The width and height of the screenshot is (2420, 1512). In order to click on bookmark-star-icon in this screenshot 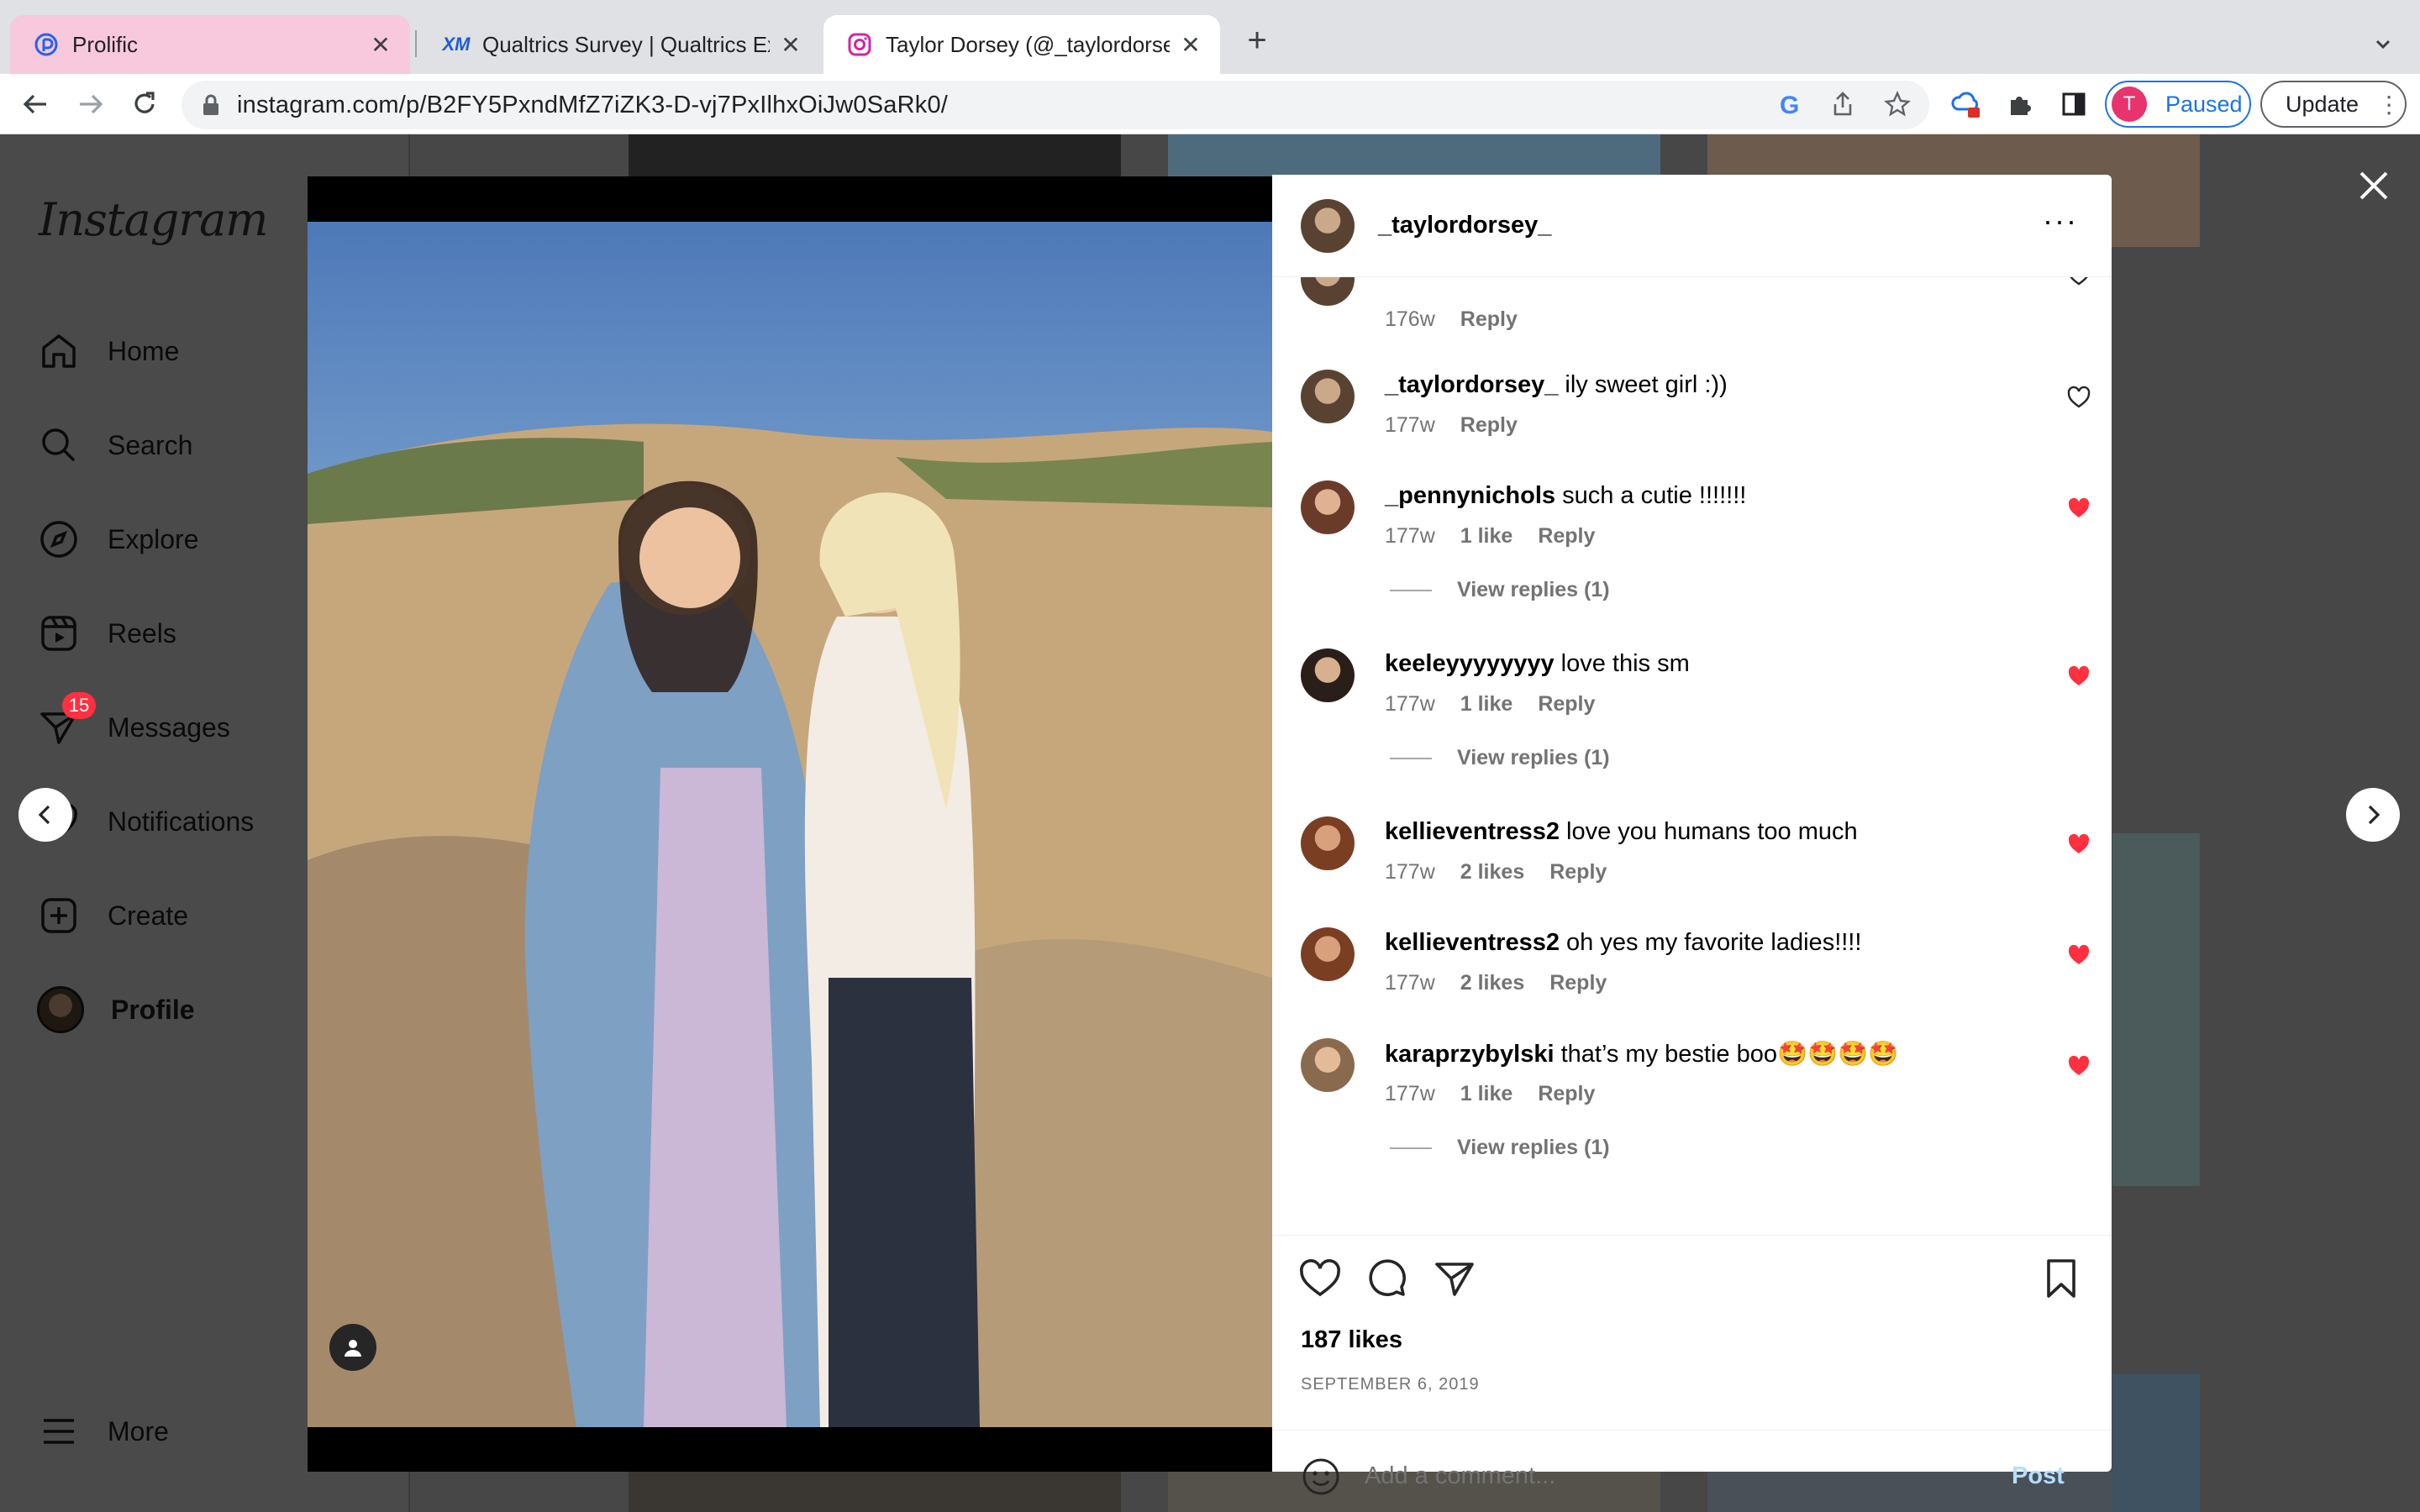, I will do `click(1898, 106)`.